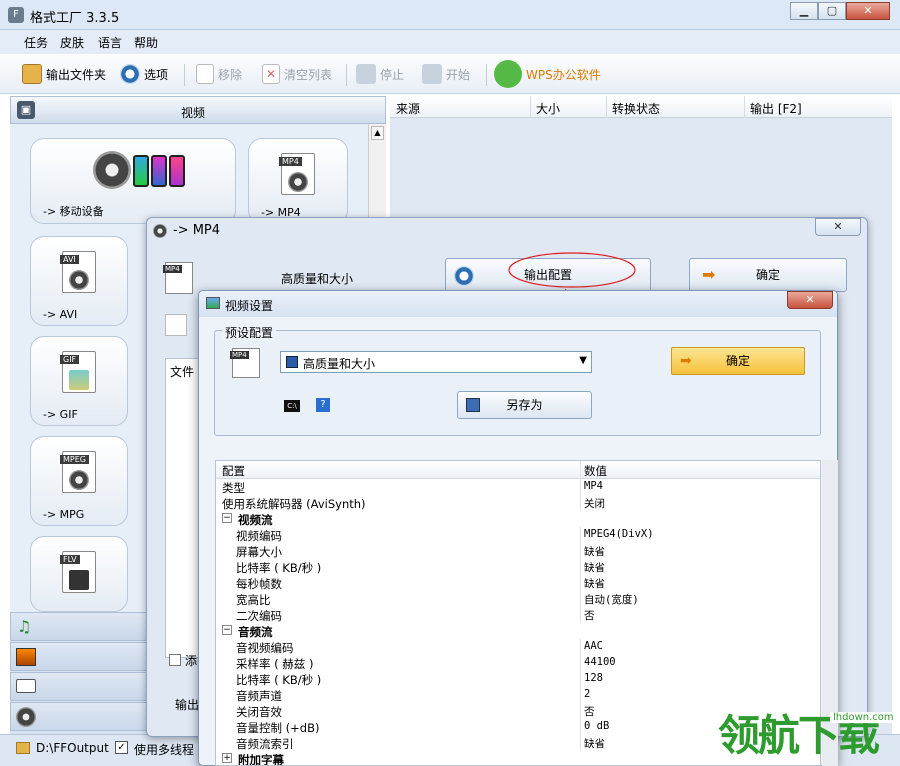  Describe the element at coordinates (593, 678) in the screenshot. I see `grid-row-value: 128` at that location.